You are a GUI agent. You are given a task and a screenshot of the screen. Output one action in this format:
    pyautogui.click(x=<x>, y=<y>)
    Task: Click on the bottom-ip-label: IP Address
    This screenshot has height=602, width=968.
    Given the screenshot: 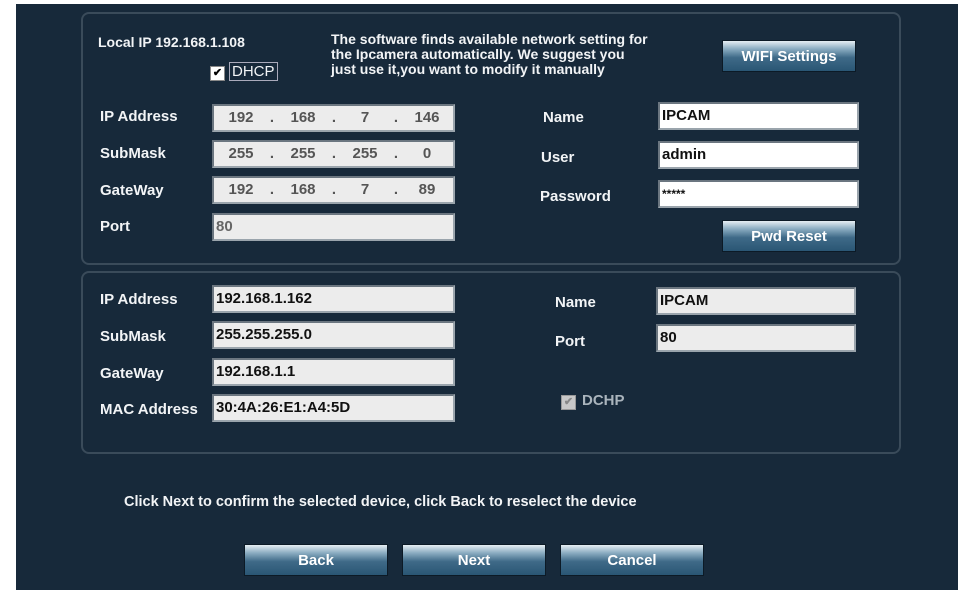 What is the action you would take?
    pyautogui.click(x=139, y=299)
    